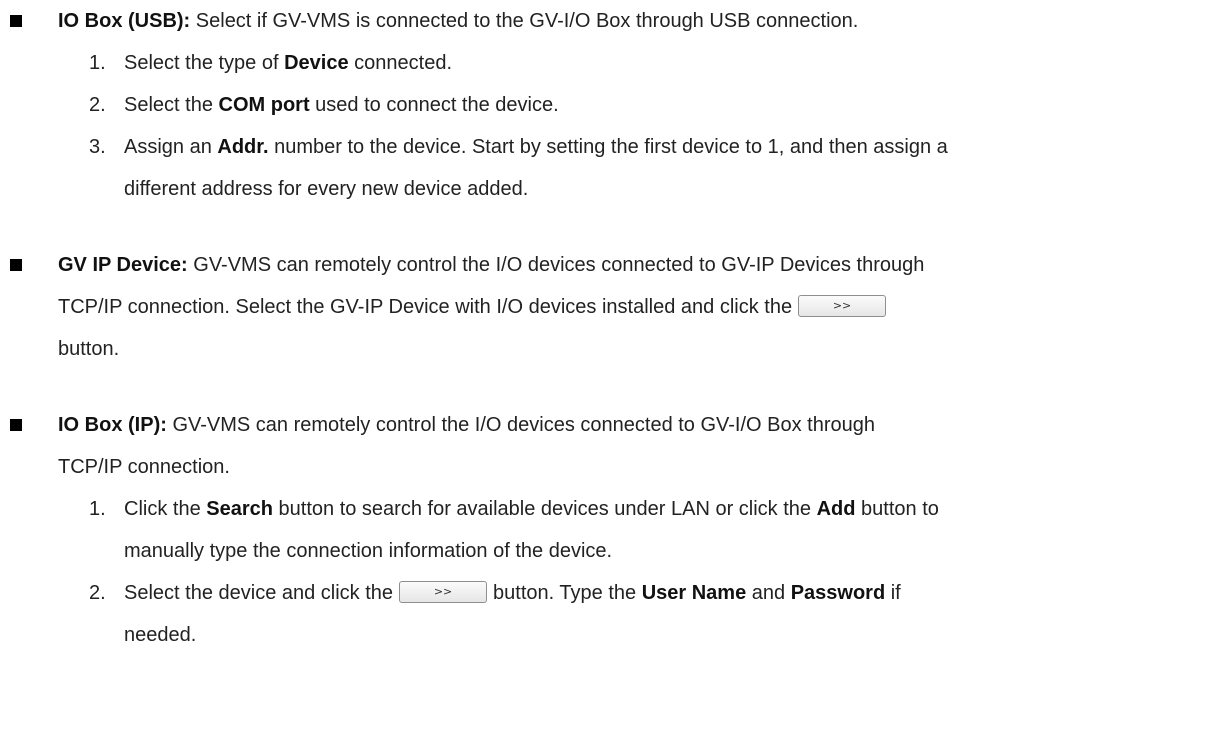  What do you see at coordinates (124, 21) in the screenshot?
I see `usb-title: IO Box (USB):` at bounding box center [124, 21].